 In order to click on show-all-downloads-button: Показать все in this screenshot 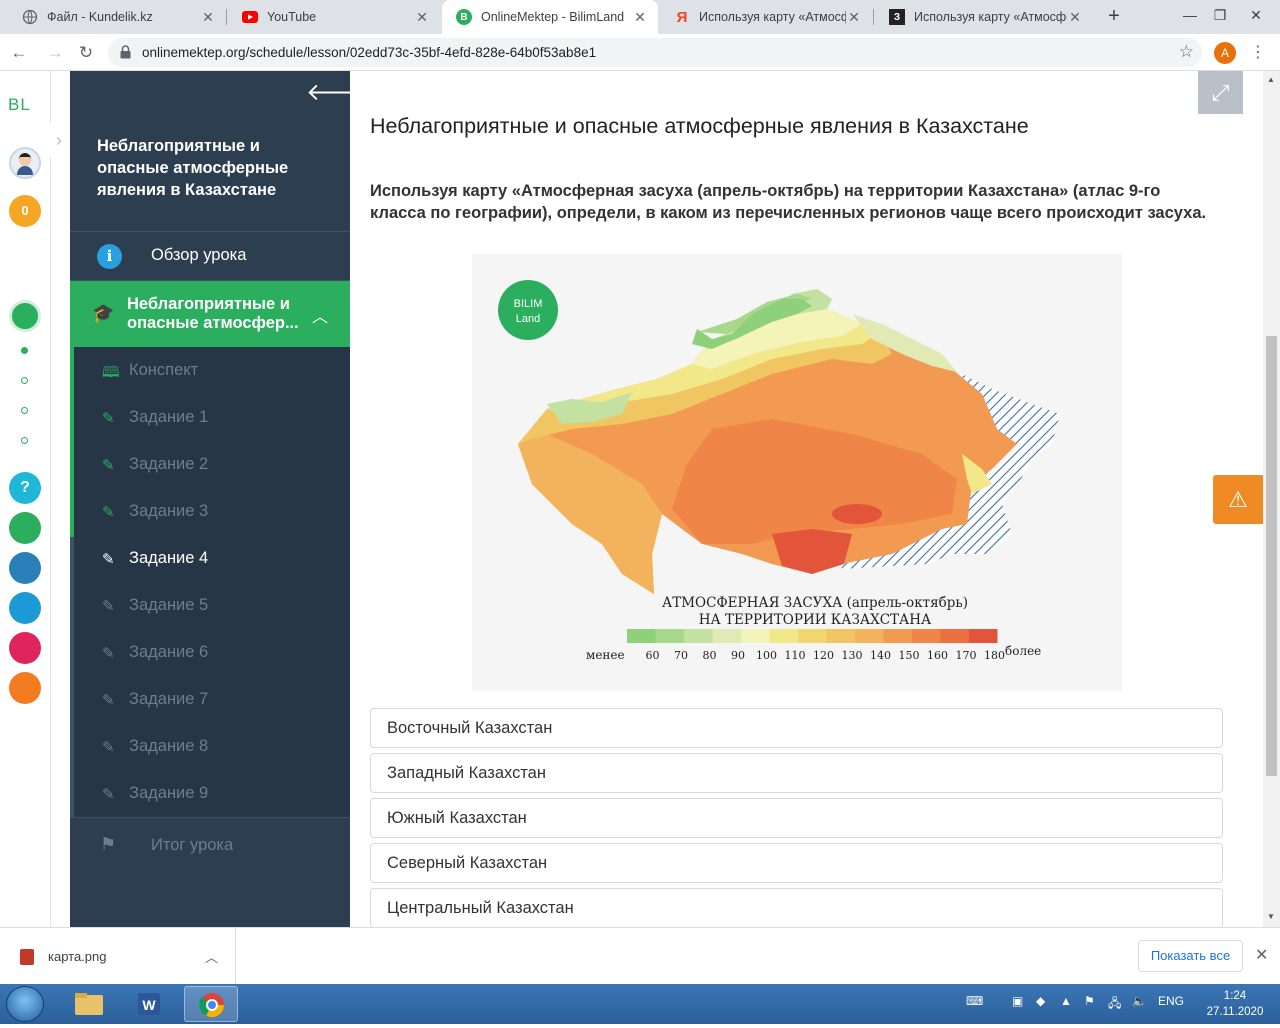, I will do `click(1190, 956)`.